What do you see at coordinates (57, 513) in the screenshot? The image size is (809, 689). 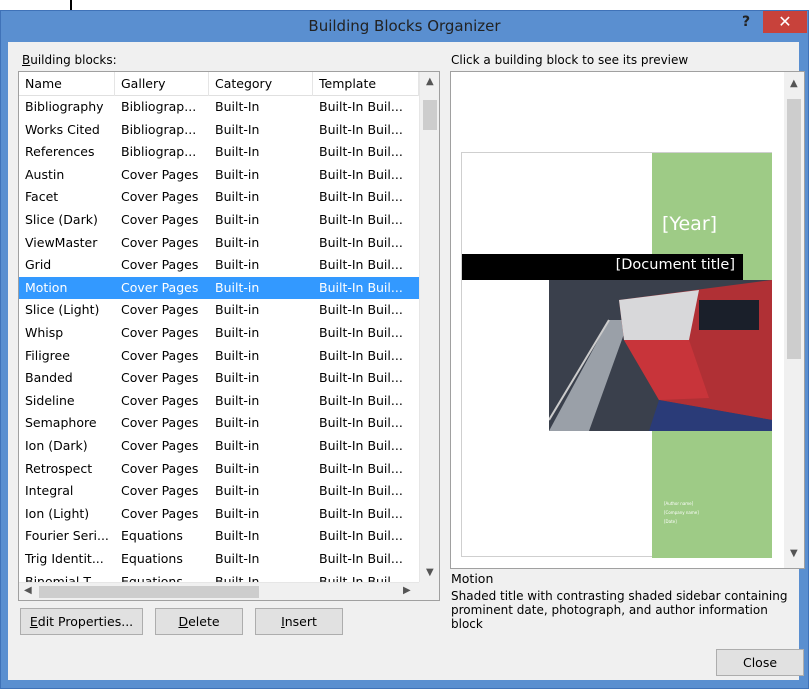 I see `row-name: Ion (Light)` at bounding box center [57, 513].